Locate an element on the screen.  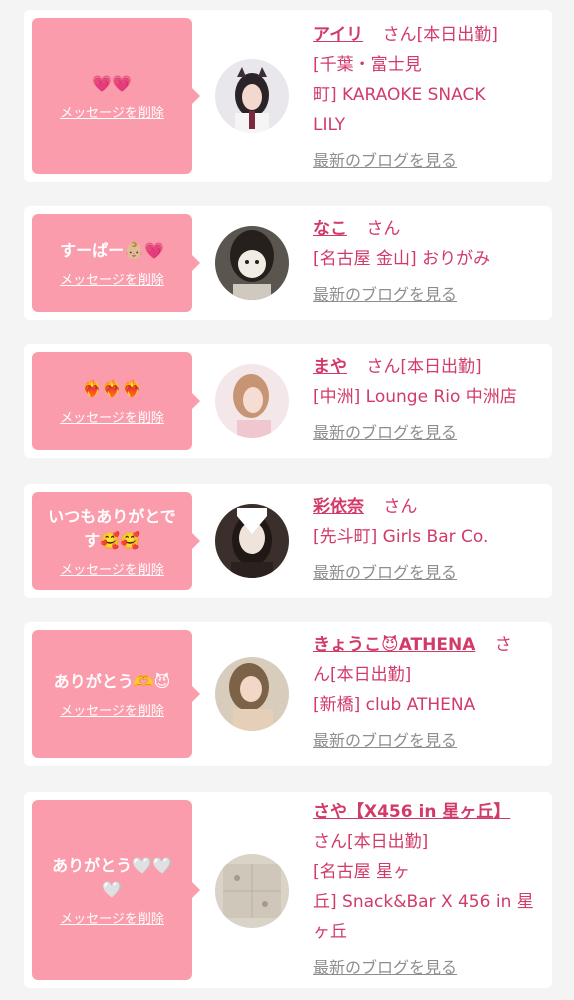
name-line: さん[本日出勤] is located at coordinates (429, 842).